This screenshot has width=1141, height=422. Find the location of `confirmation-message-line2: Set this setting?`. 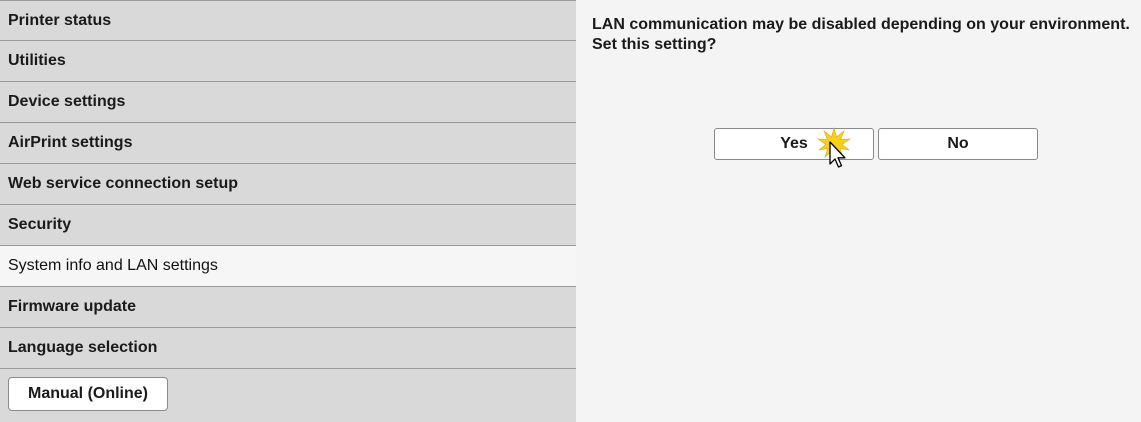

confirmation-message-line2: Set this setting? is located at coordinates (654, 44).